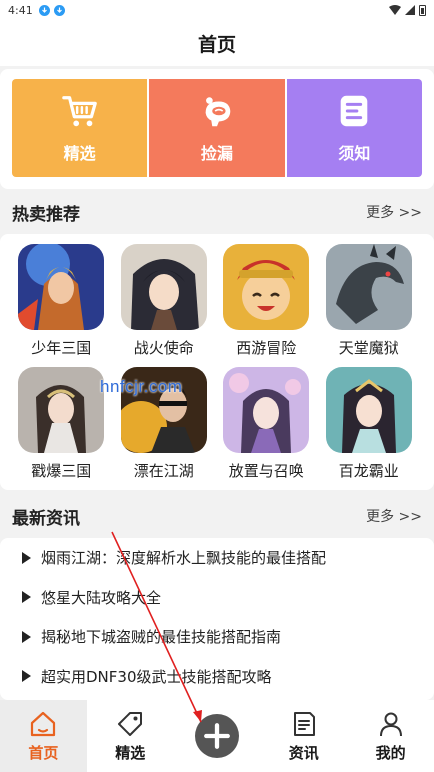 The height and width of the screenshot is (772, 434). I want to click on bottom-navigation: 首页 精选 资讯 我的, so click(217, 736).